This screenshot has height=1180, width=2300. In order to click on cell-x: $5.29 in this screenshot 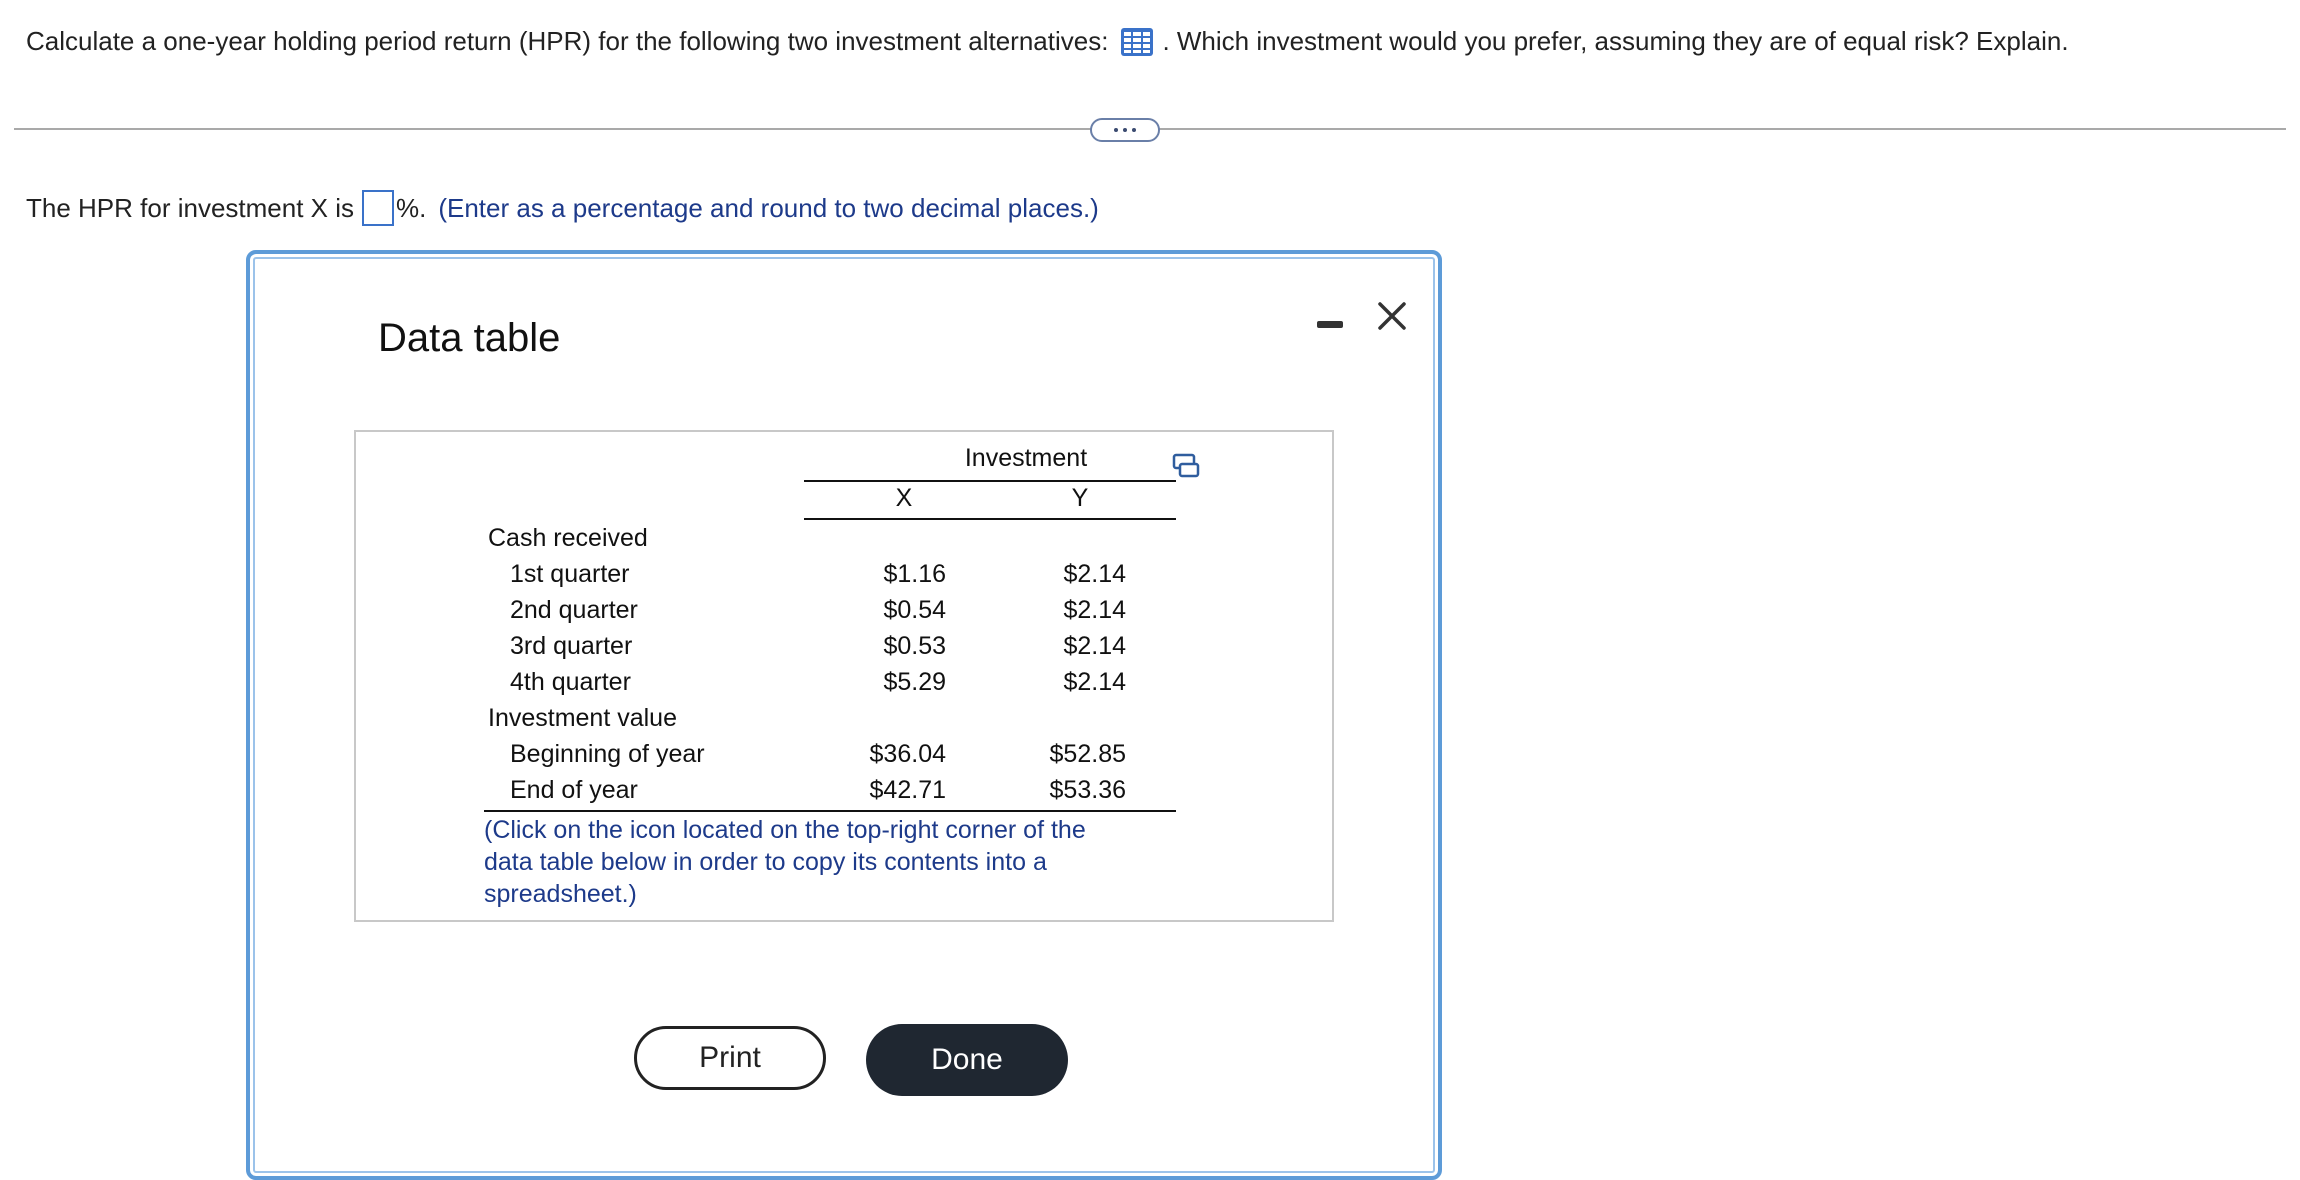, I will do `click(914, 682)`.